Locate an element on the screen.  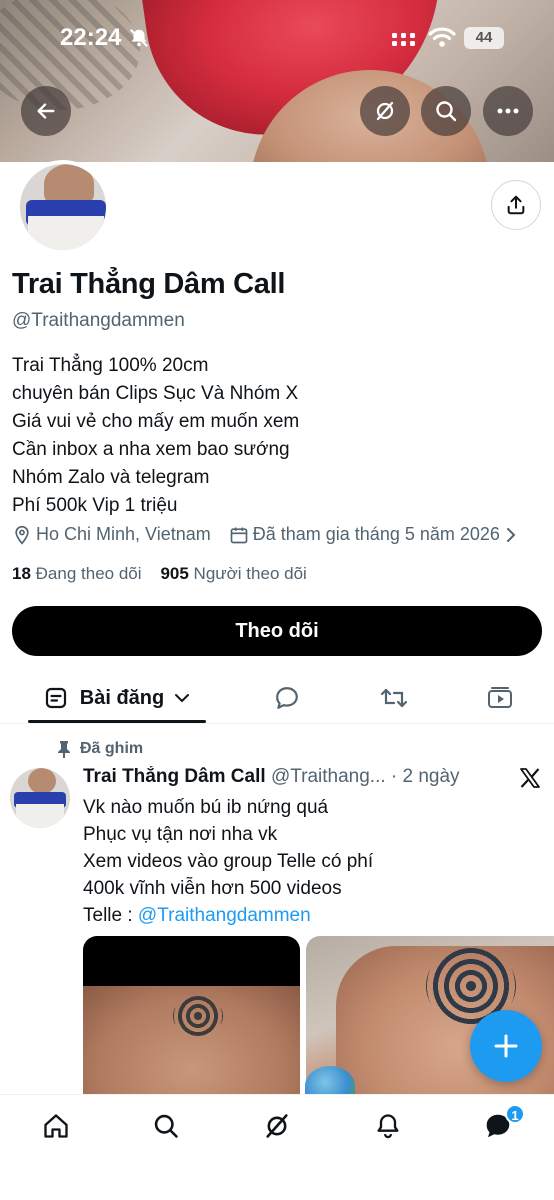
following-link: 18 Đang theo dõi is located at coordinates (77, 573).